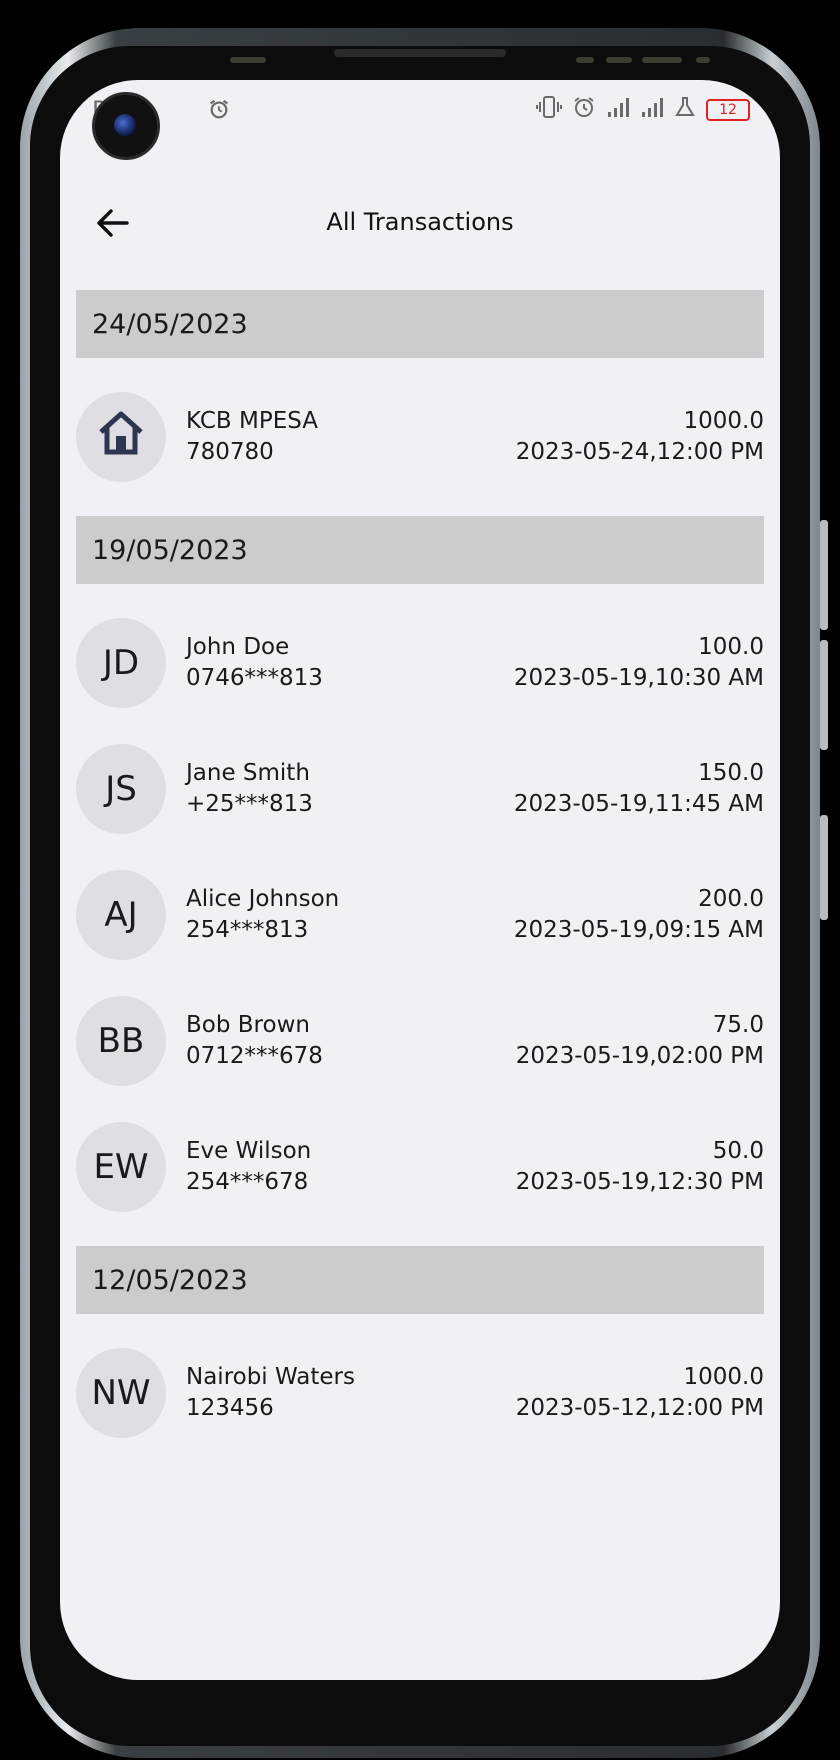 This screenshot has height=1760, width=840. What do you see at coordinates (738, 1025) in the screenshot?
I see `transaction-amount: 75.0` at bounding box center [738, 1025].